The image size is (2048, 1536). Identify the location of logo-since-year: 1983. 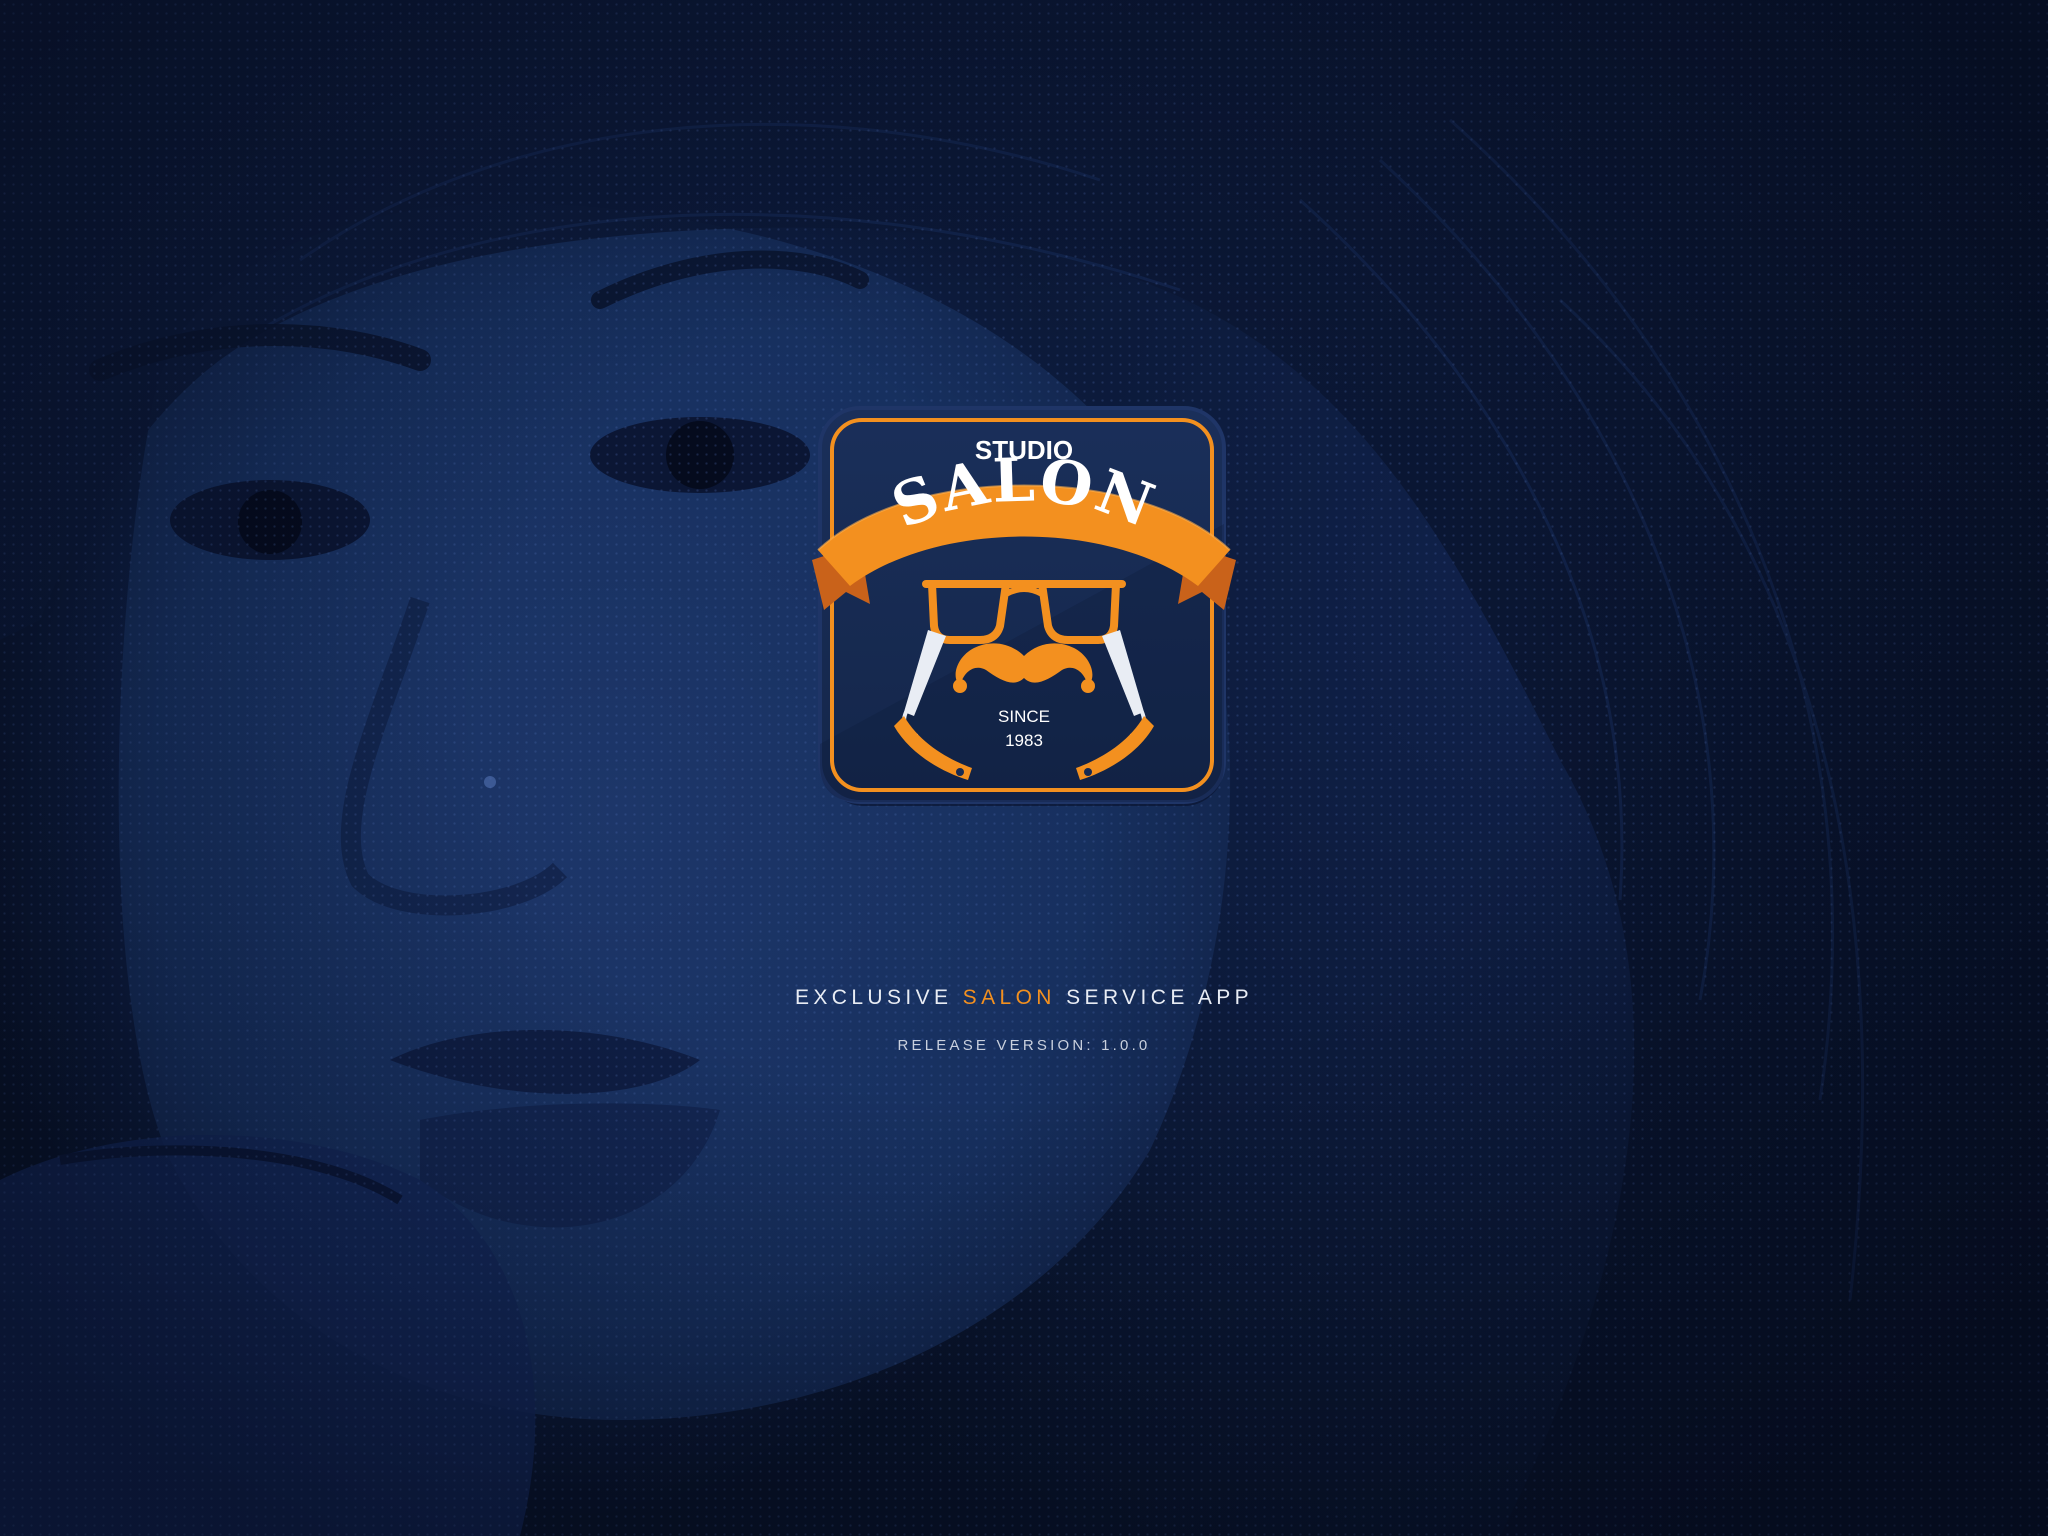
(1024, 740).